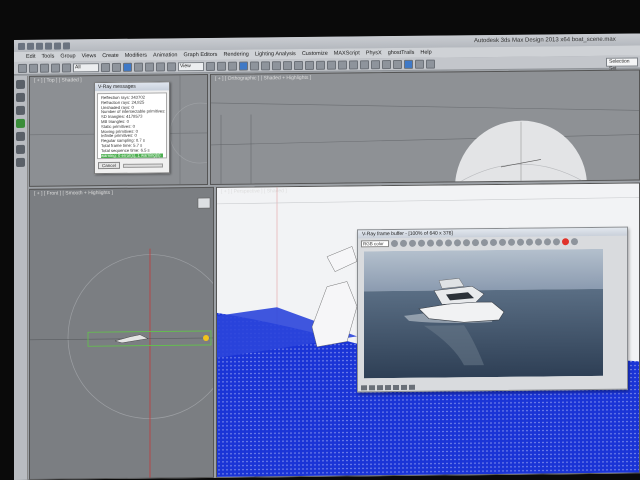  What do you see at coordinates (20, 84) in the screenshot?
I see `create-panel-icon` at bounding box center [20, 84].